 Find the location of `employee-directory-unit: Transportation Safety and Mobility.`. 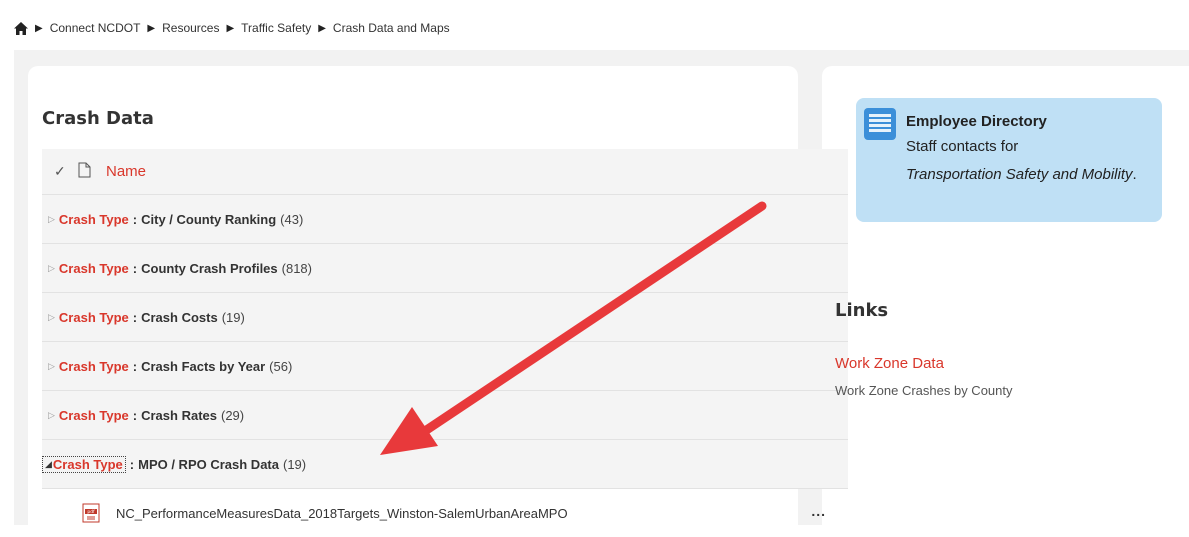

employee-directory-unit: Transportation Safety and Mobility. is located at coordinates (1026, 175).